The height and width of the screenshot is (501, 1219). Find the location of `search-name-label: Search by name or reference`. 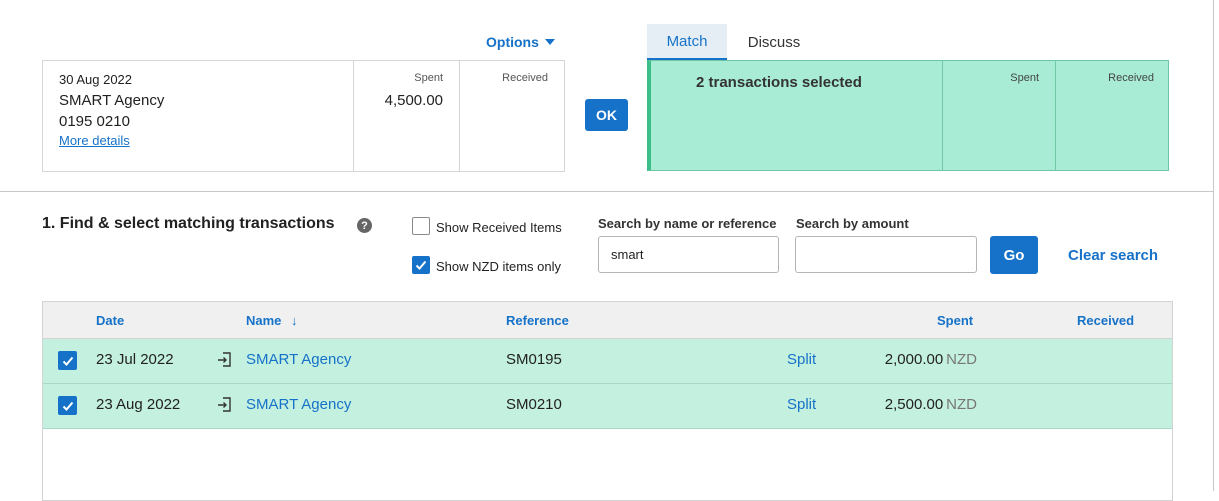

search-name-label: Search by name or reference is located at coordinates (687, 223).